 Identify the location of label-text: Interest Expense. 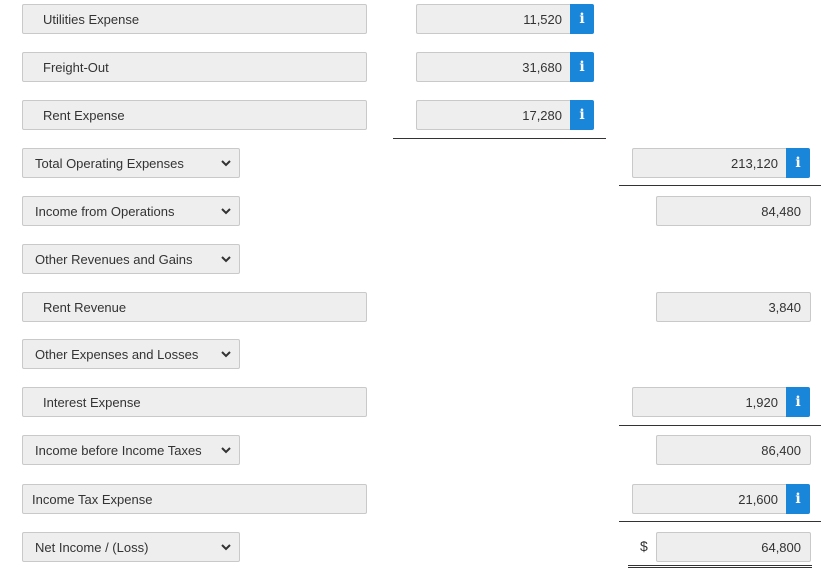
(92, 402).